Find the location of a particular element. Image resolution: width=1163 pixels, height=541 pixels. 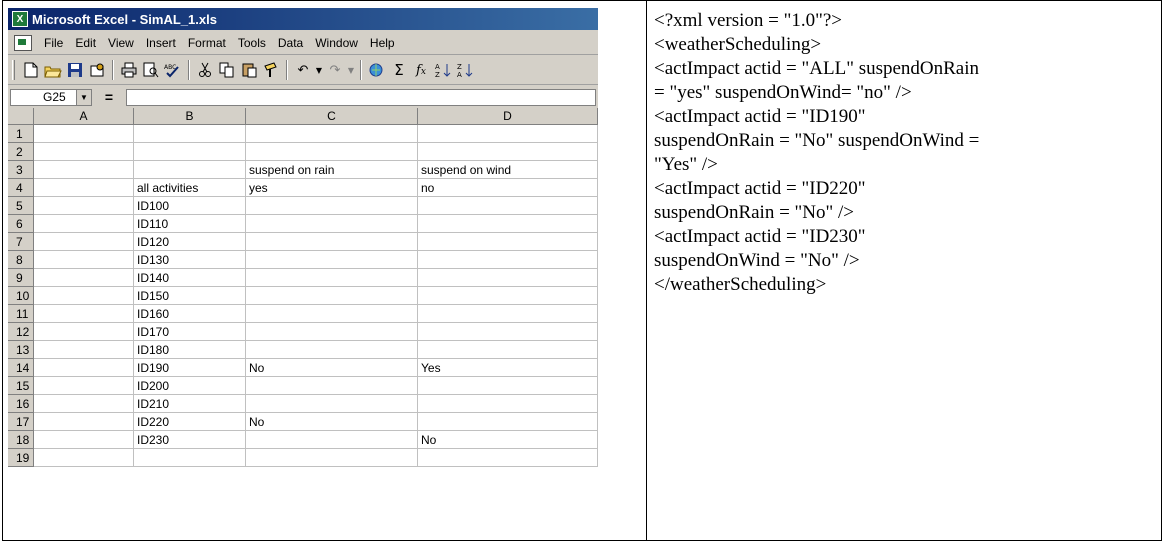

print-preview-icon is located at coordinates (151, 70).